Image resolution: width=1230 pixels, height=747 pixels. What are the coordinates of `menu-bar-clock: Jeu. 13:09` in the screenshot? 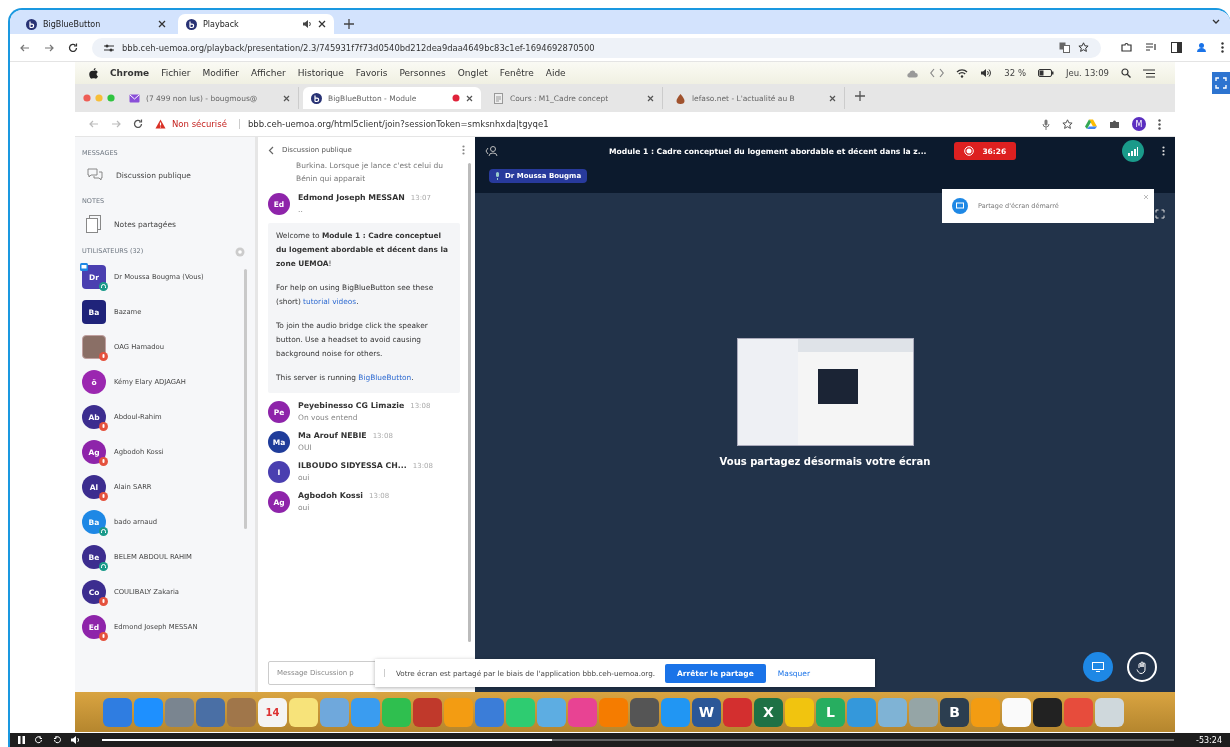 It's located at (1087, 73).